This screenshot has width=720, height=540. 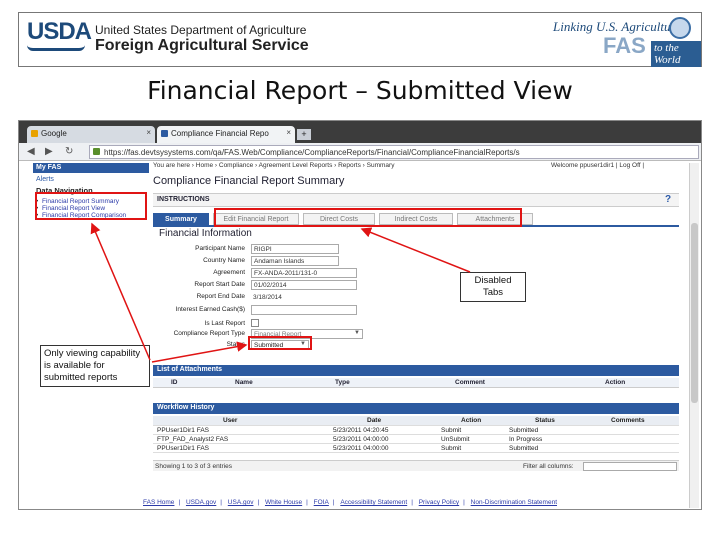 I want to click on field-label: Participant Name, so click(x=220, y=248).